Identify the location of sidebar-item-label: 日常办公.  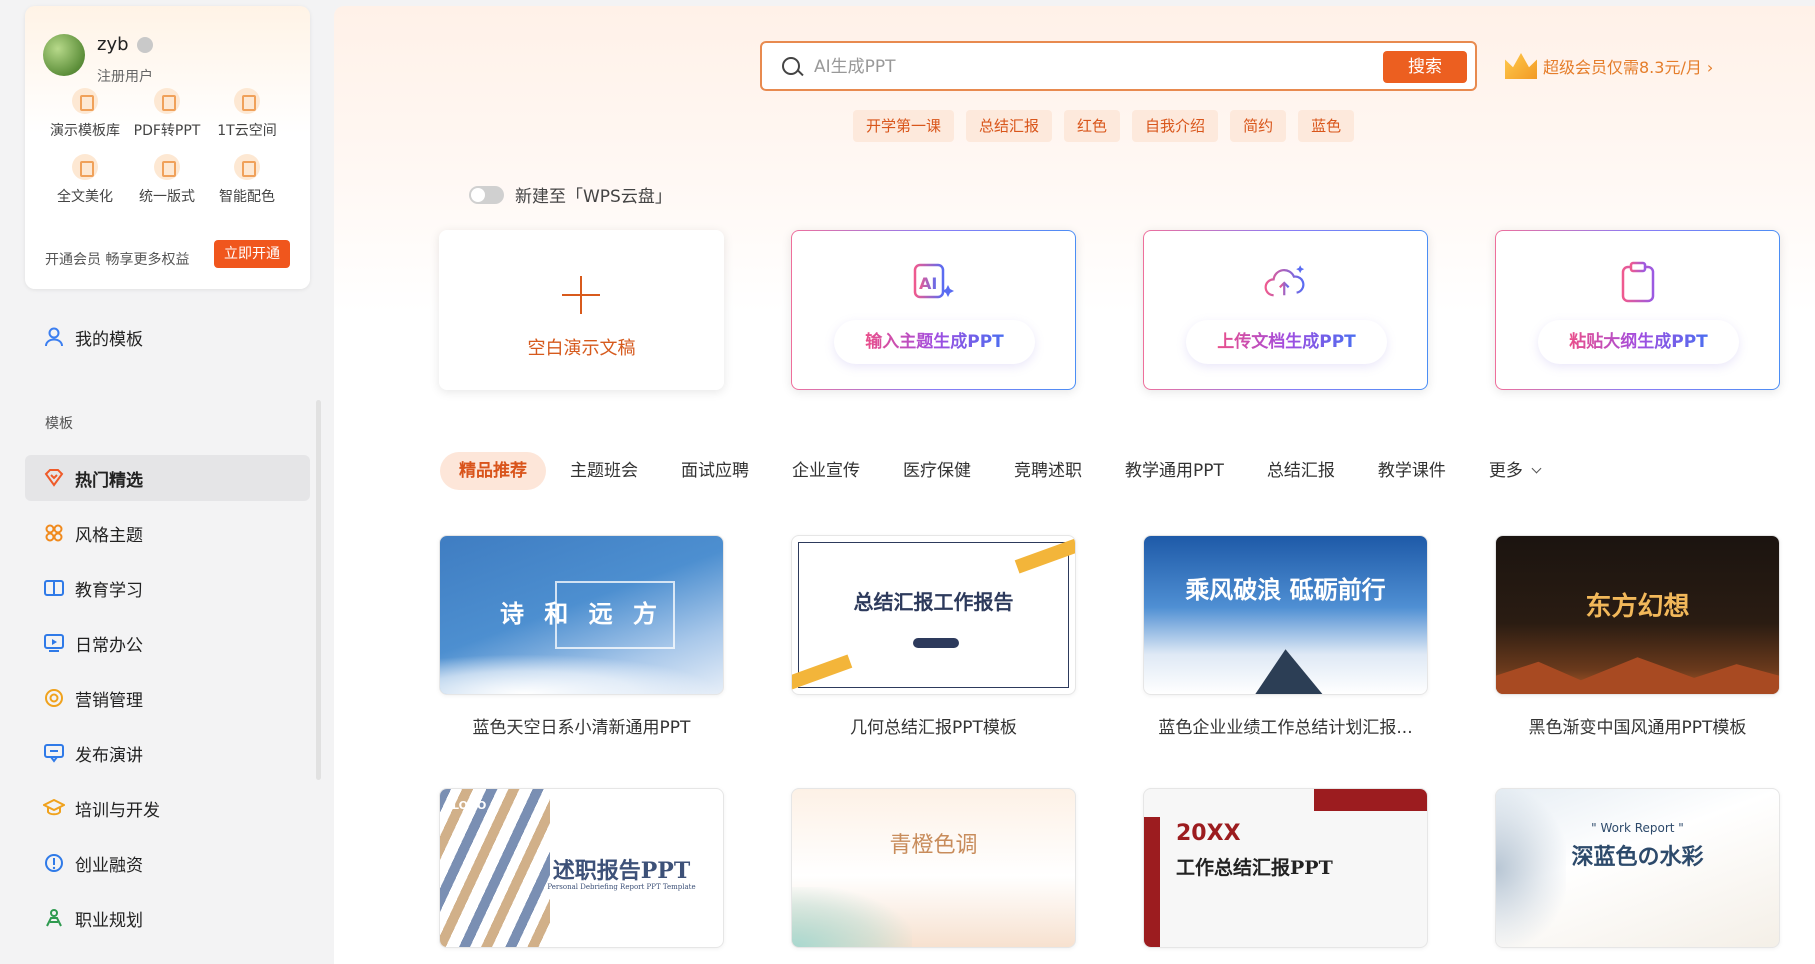
(109, 645).